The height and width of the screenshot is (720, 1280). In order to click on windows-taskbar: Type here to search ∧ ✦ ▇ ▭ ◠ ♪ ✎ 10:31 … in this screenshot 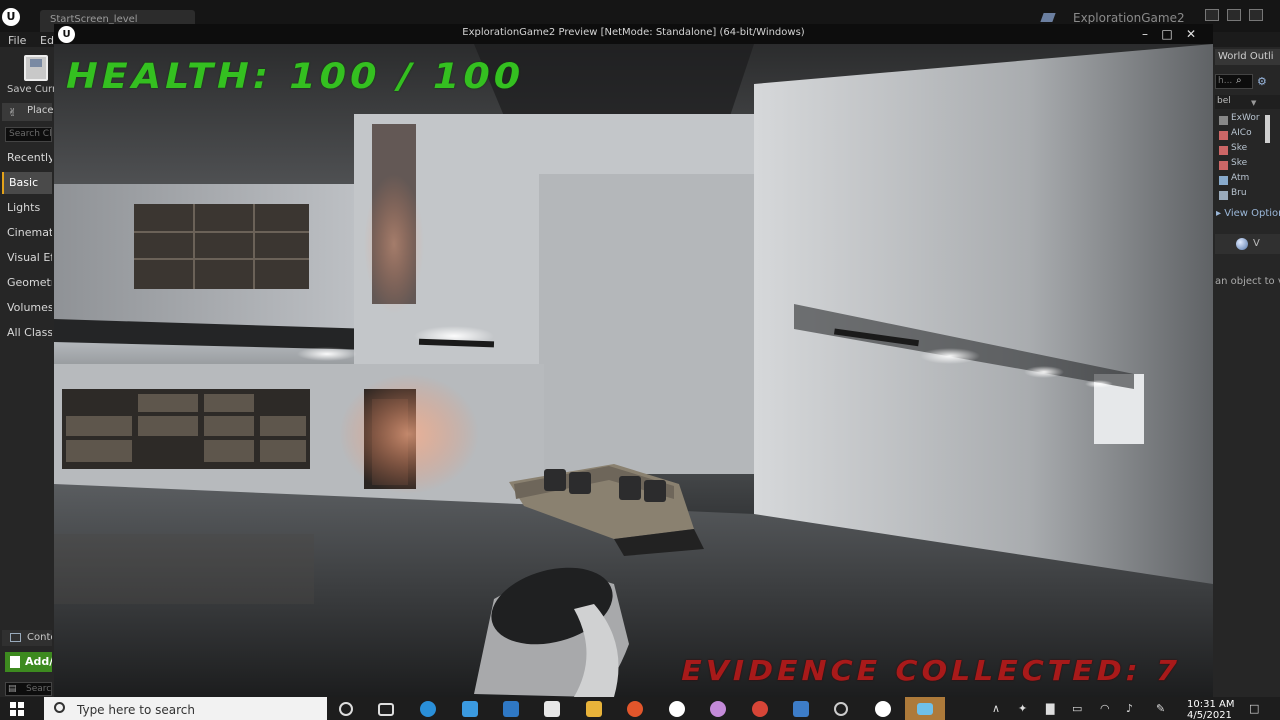, I will do `click(640, 708)`.